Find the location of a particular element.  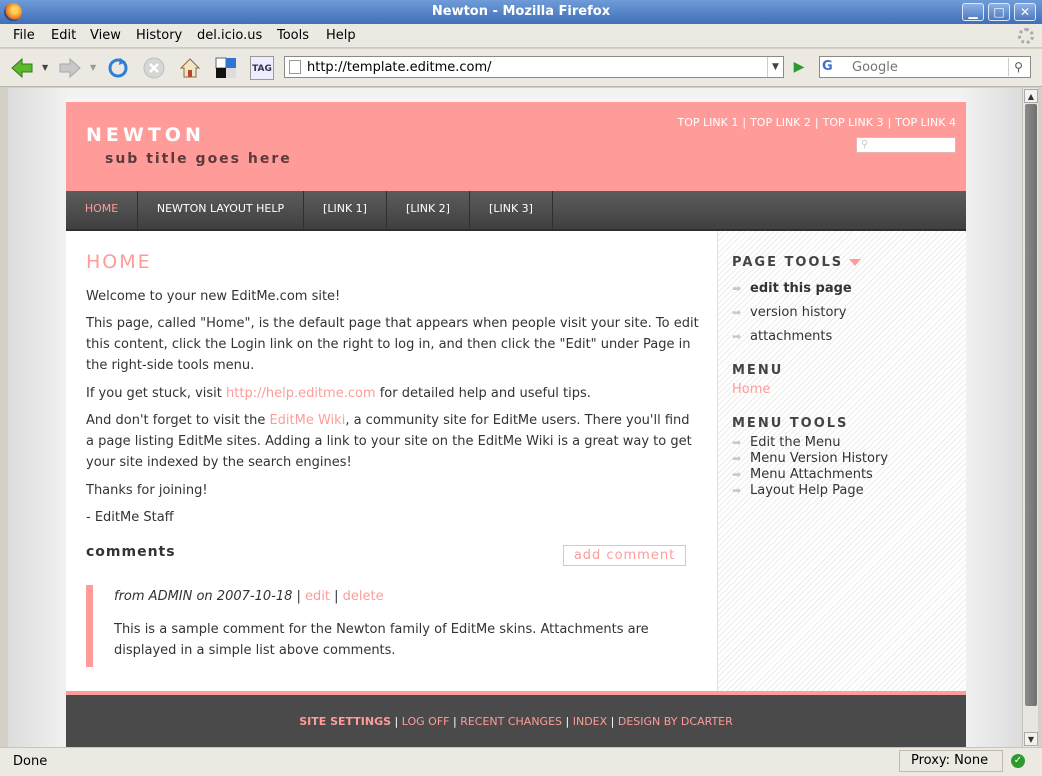

window-titlebar: Newton - Mozilla Firefox ▁ □ ✕ is located at coordinates (521, 12).